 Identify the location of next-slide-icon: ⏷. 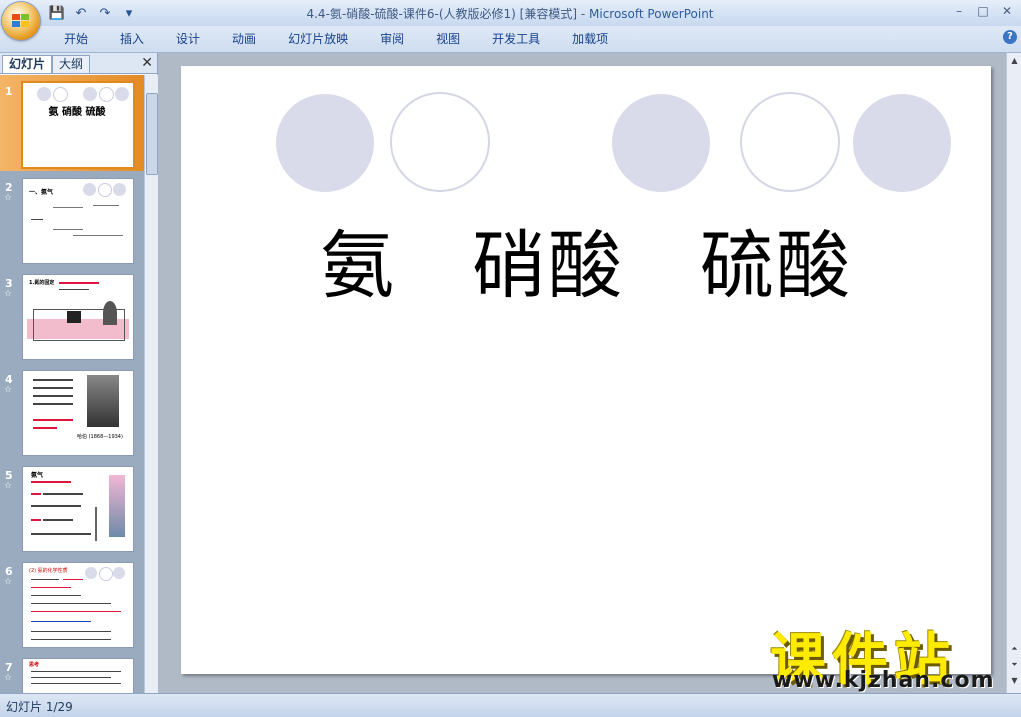
(1014, 665).